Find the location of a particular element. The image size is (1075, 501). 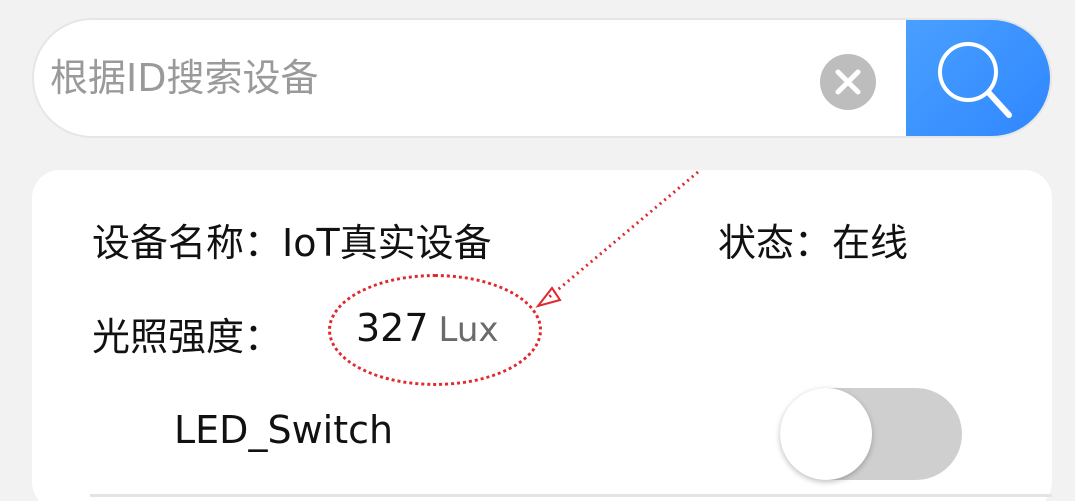

toggle-knob is located at coordinates (826, 434).